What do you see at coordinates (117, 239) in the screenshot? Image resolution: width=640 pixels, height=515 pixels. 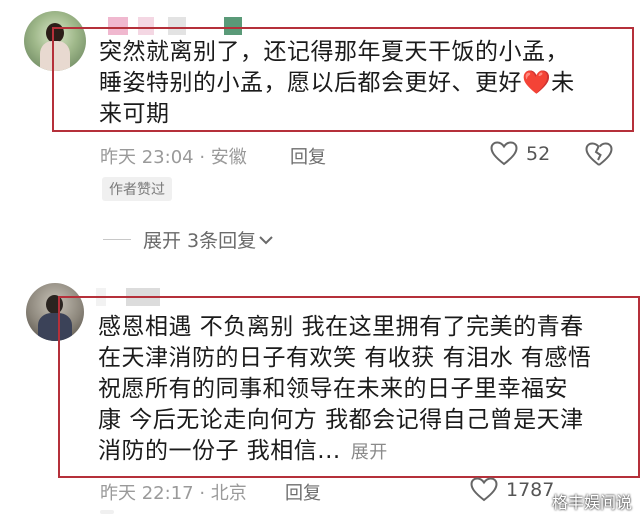 I see `divider` at bounding box center [117, 239].